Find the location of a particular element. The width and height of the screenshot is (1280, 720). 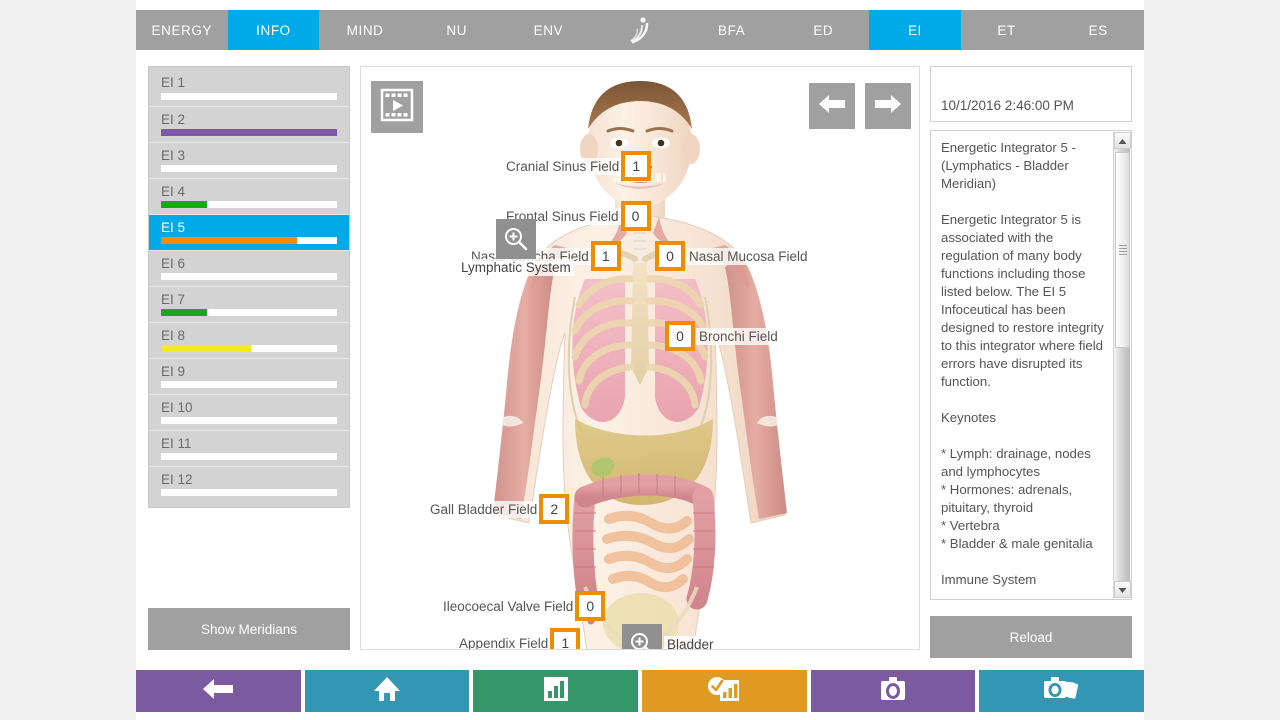

field-marker-ileocoecal-valve: Ileocoecal Valve Field 0 is located at coordinates (523, 606).